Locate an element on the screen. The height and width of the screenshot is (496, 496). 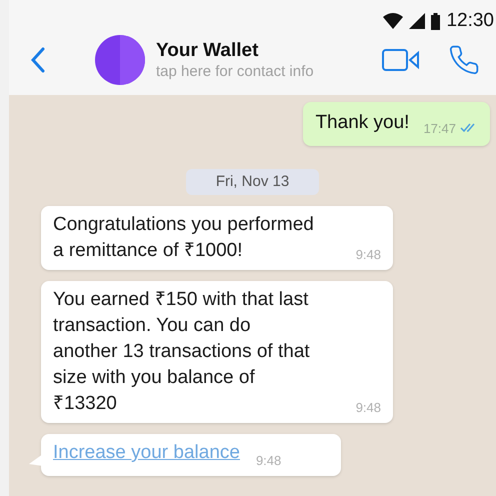
message-time: 17:47 is located at coordinates (439, 129).